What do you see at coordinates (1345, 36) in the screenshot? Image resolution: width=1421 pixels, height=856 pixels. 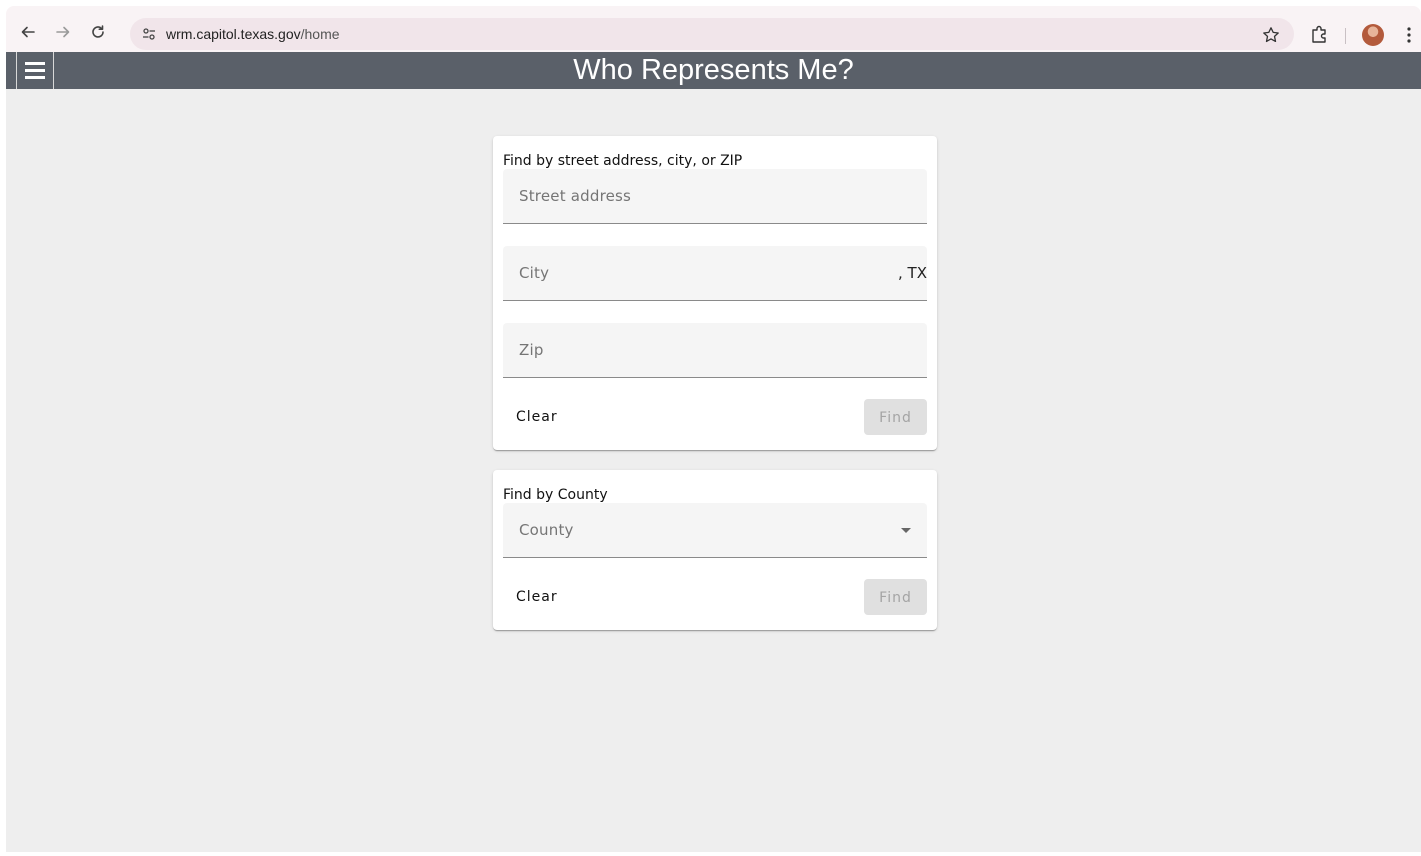 I see `toolbar-divider` at bounding box center [1345, 36].